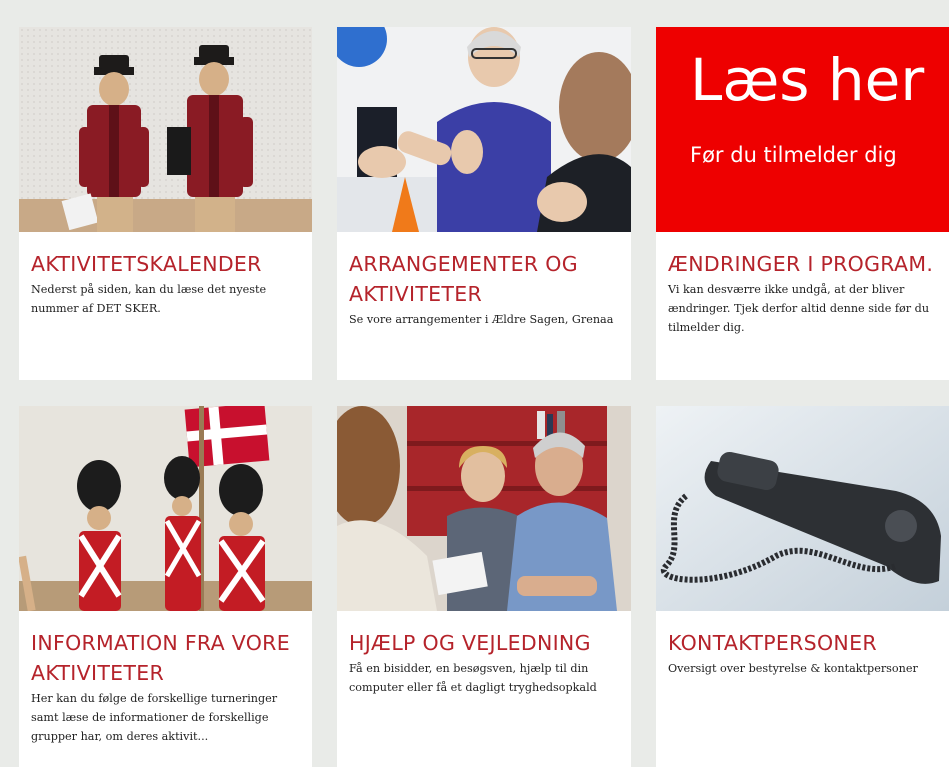 The height and width of the screenshot is (767, 949). I want to click on card-image-red-notice: Læs her Før du tilmelder dig, so click(802, 129).